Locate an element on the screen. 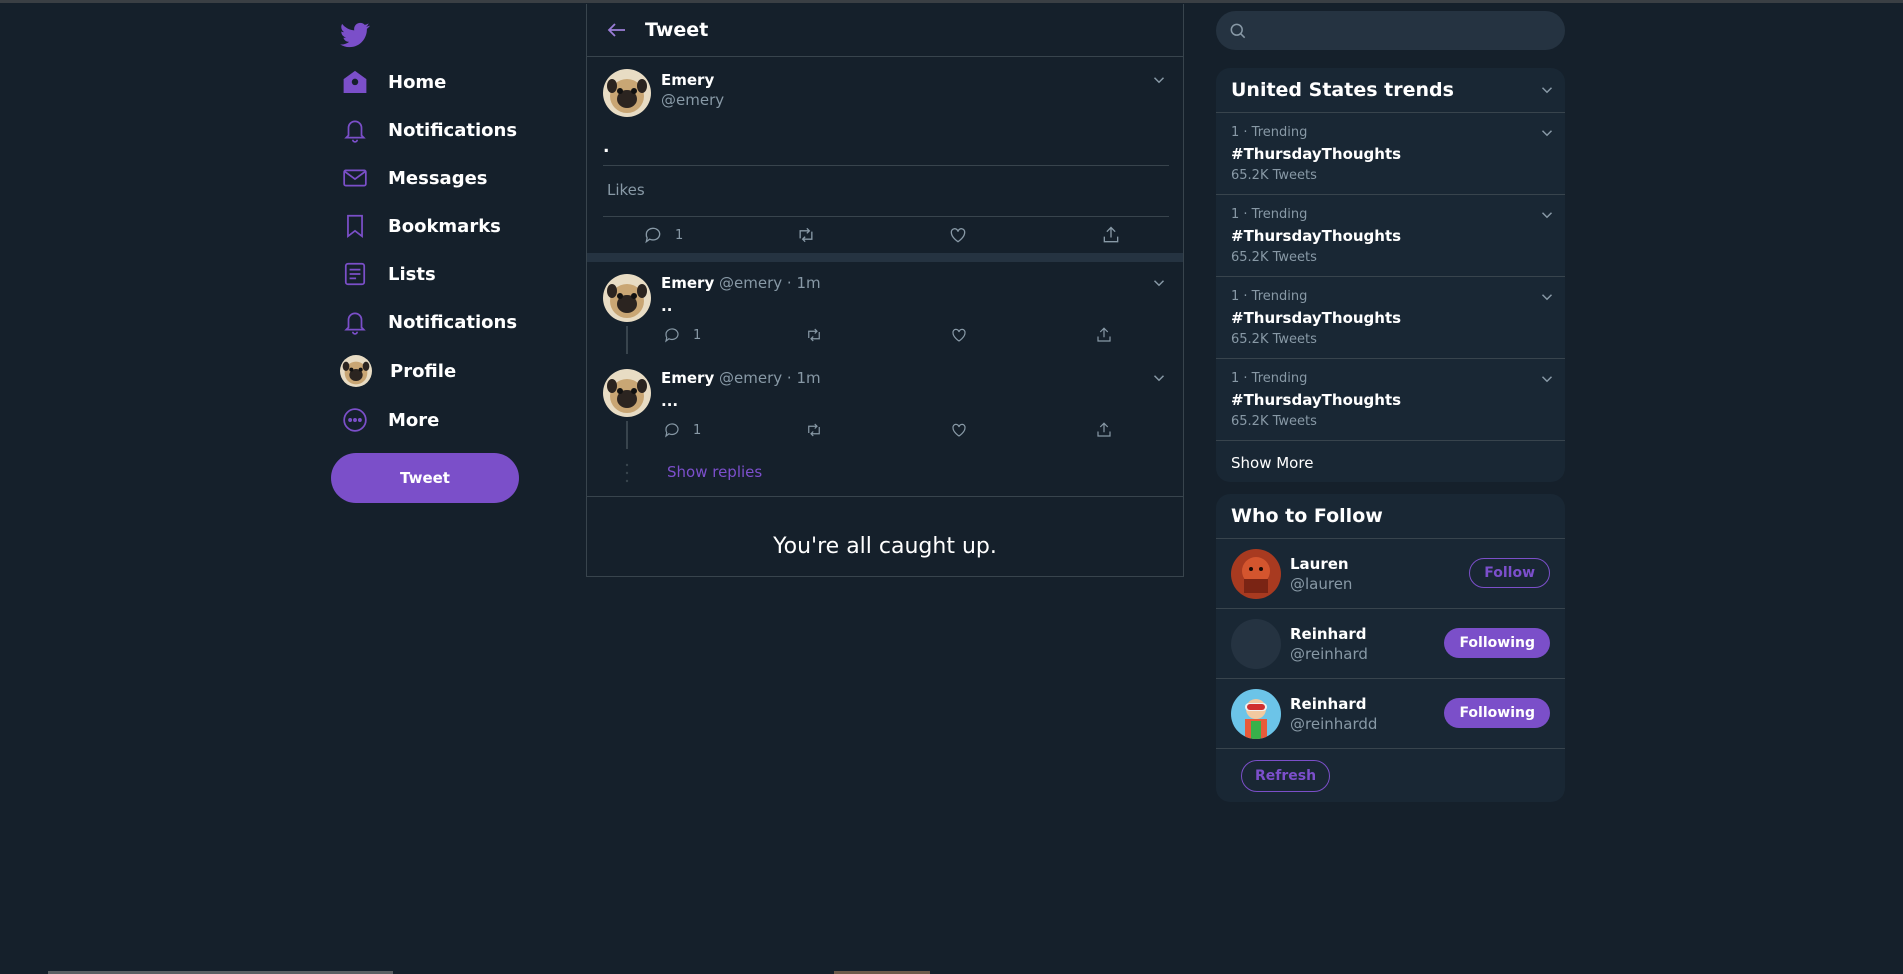 This screenshot has height=974, width=1903. home-icon is located at coordinates (355, 82).